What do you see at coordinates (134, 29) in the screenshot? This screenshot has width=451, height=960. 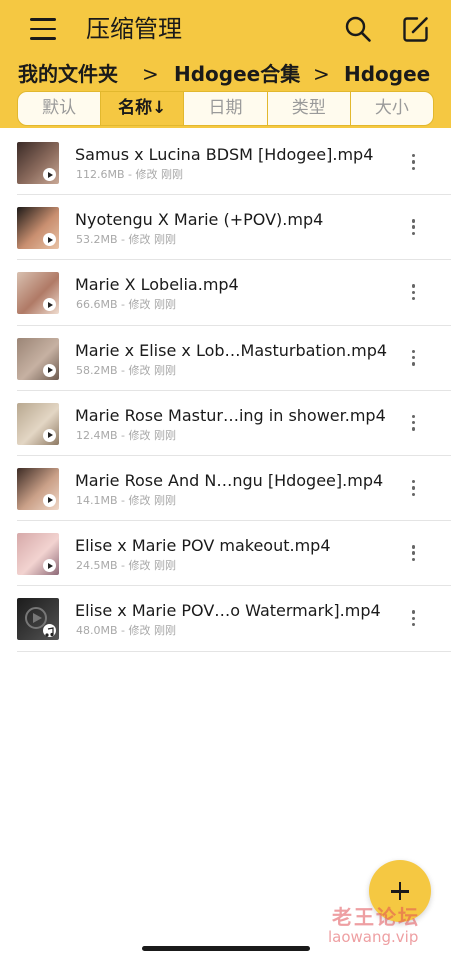 I see `app-title: 压缩管理` at bounding box center [134, 29].